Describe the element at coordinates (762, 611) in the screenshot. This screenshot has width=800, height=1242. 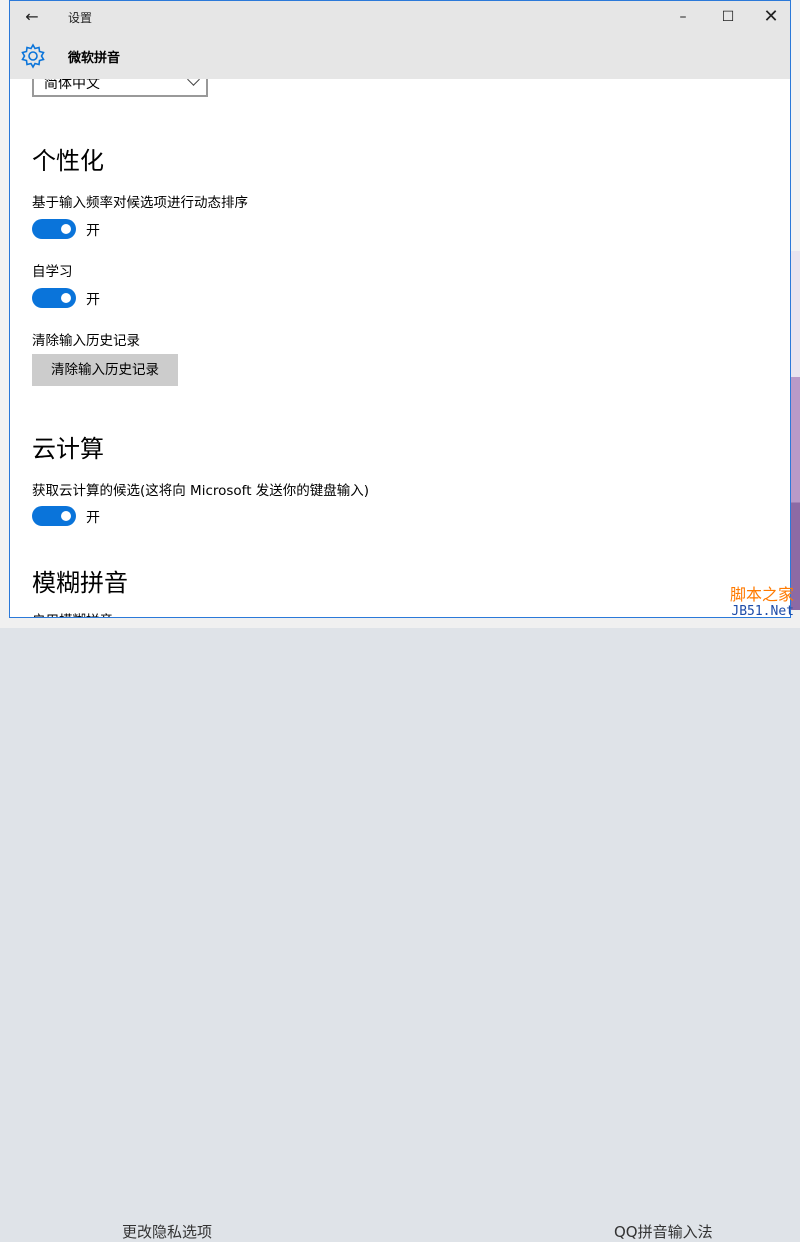
I see `watermark-line-2: JB51.Net` at that location.